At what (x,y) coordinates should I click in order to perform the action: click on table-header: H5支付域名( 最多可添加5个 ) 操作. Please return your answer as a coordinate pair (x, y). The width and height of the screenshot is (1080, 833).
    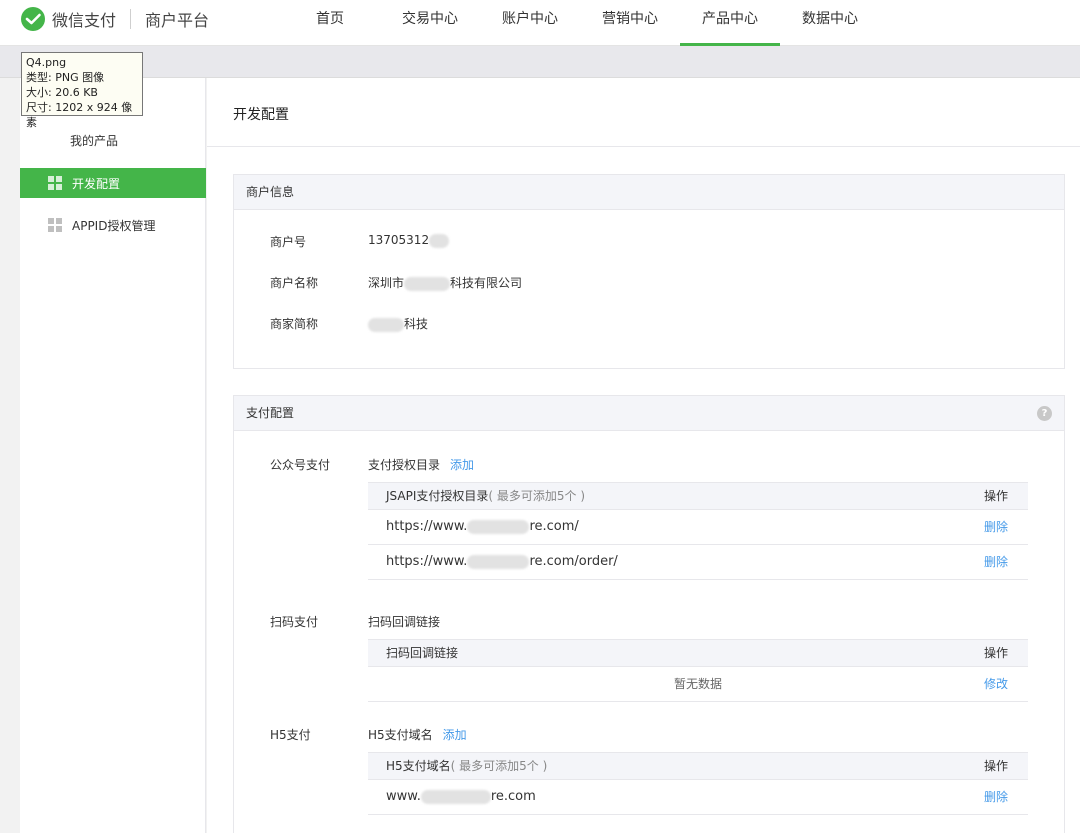
    Looking at the image, I should click on (698, 766).